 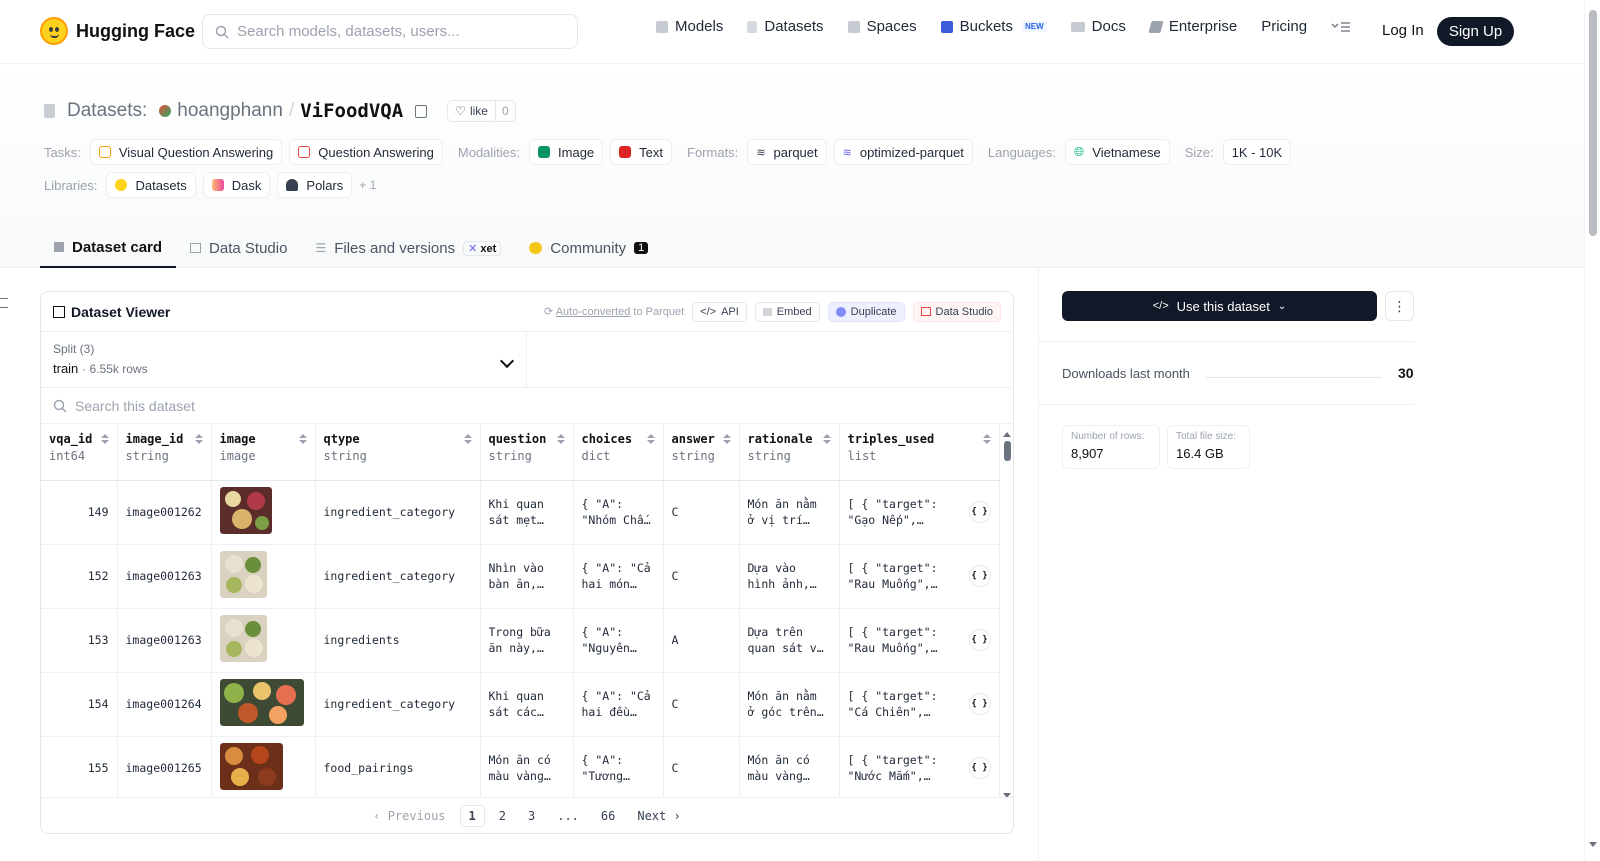 I want to click on column-header: answer string, so click(x=701, y=452).